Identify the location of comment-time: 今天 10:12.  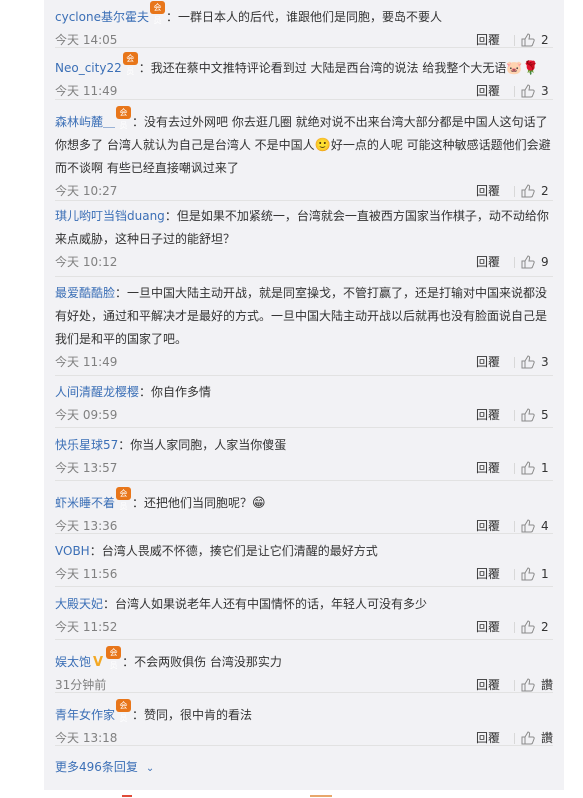
(86, 262).